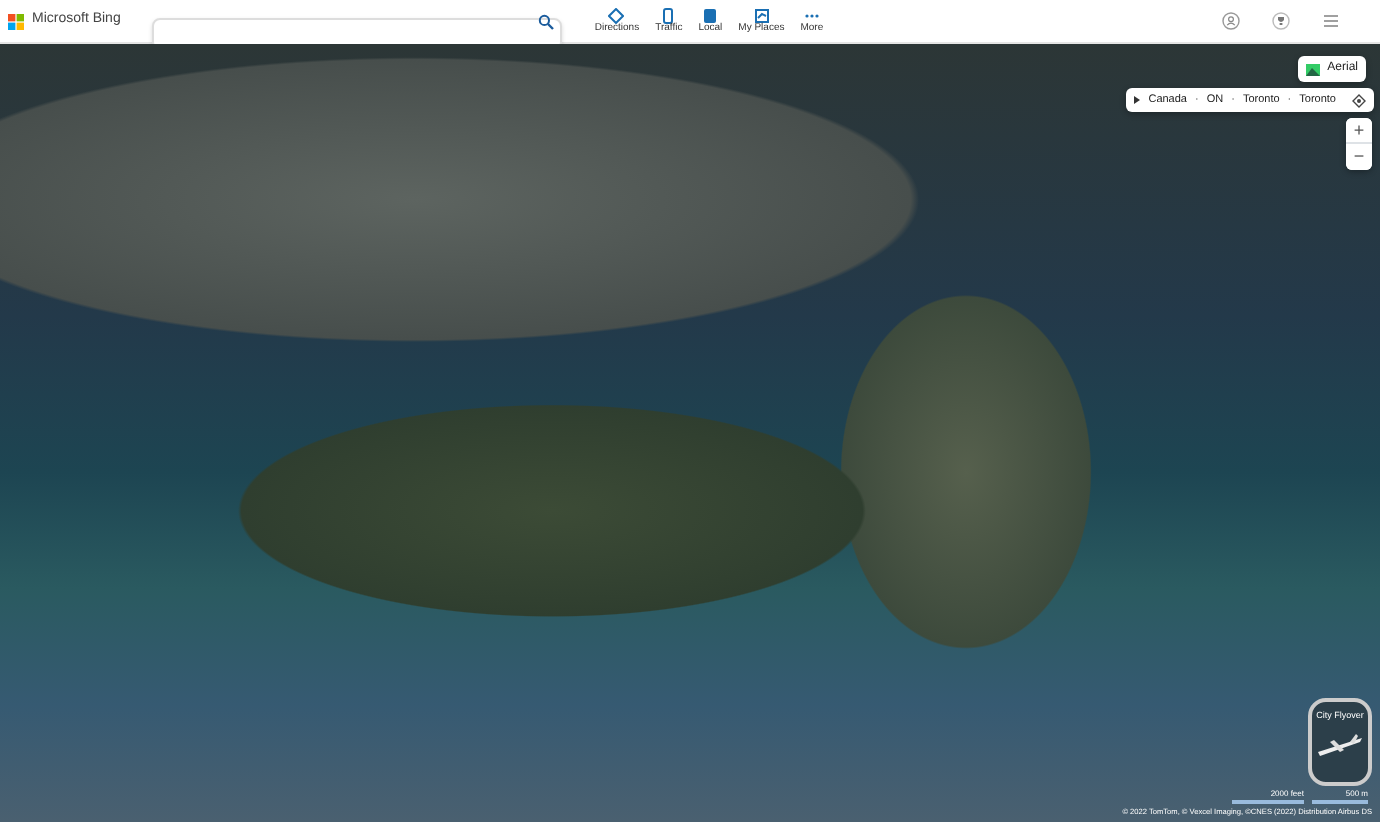 The image size is (1380, 822). What do you see at coordinates (1359, 100) in the screenshot?
I see `locate-icon` at bounding box center [1359, 100].